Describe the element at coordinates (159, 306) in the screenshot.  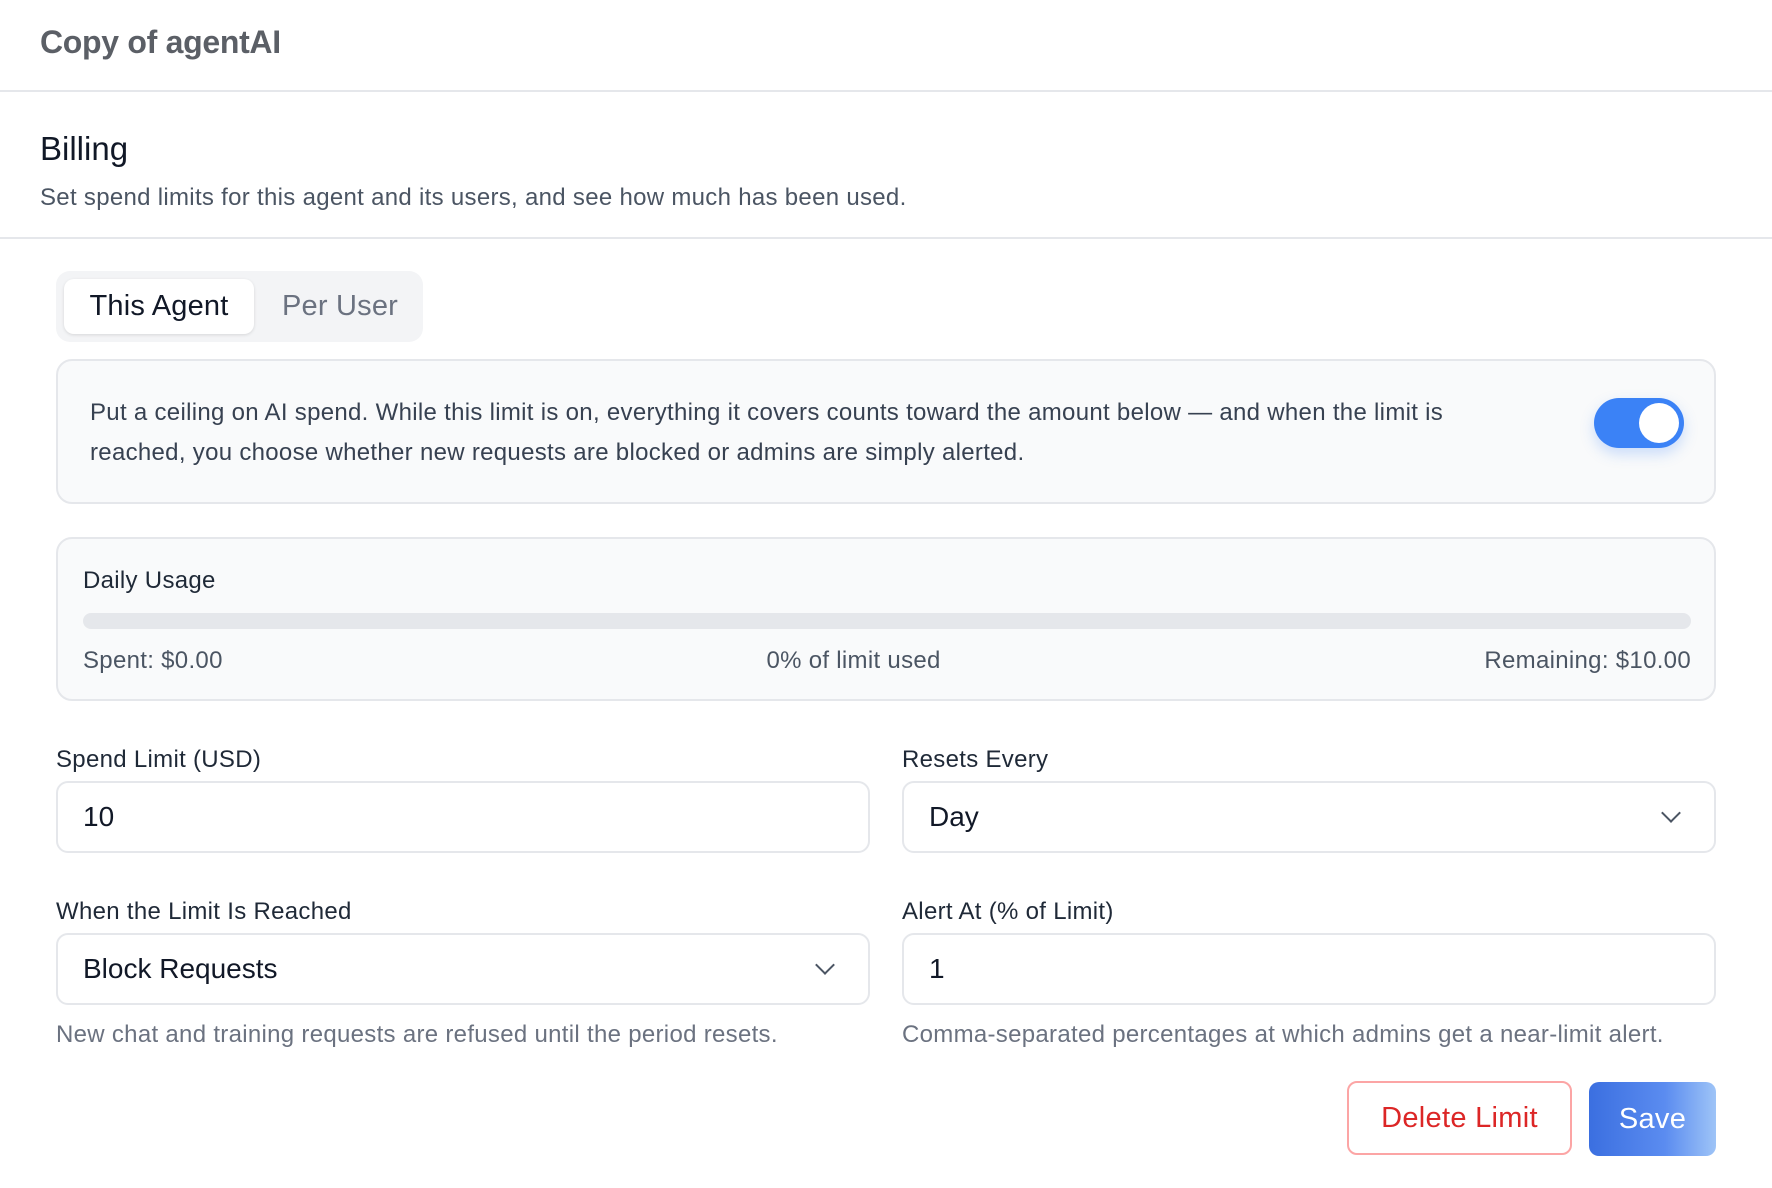
I see `tab-this-agent: This Agent` at that location.